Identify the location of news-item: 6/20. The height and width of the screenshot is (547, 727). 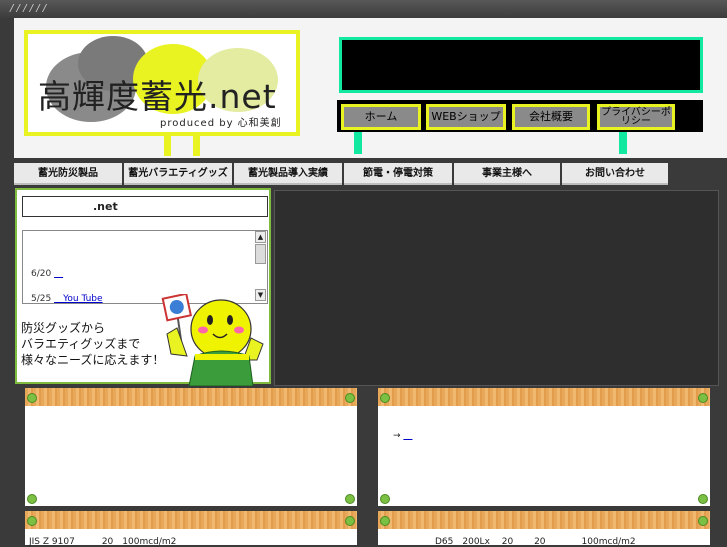
(47, 272).